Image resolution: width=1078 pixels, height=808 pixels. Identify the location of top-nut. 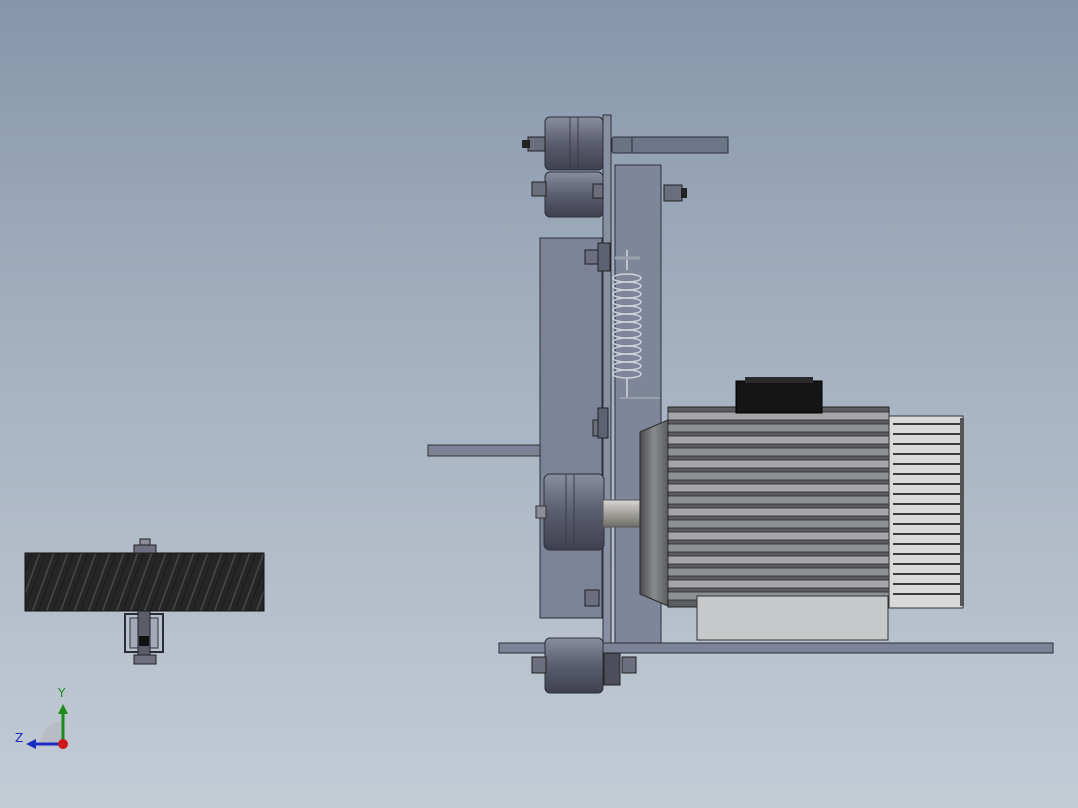
(145, 549).